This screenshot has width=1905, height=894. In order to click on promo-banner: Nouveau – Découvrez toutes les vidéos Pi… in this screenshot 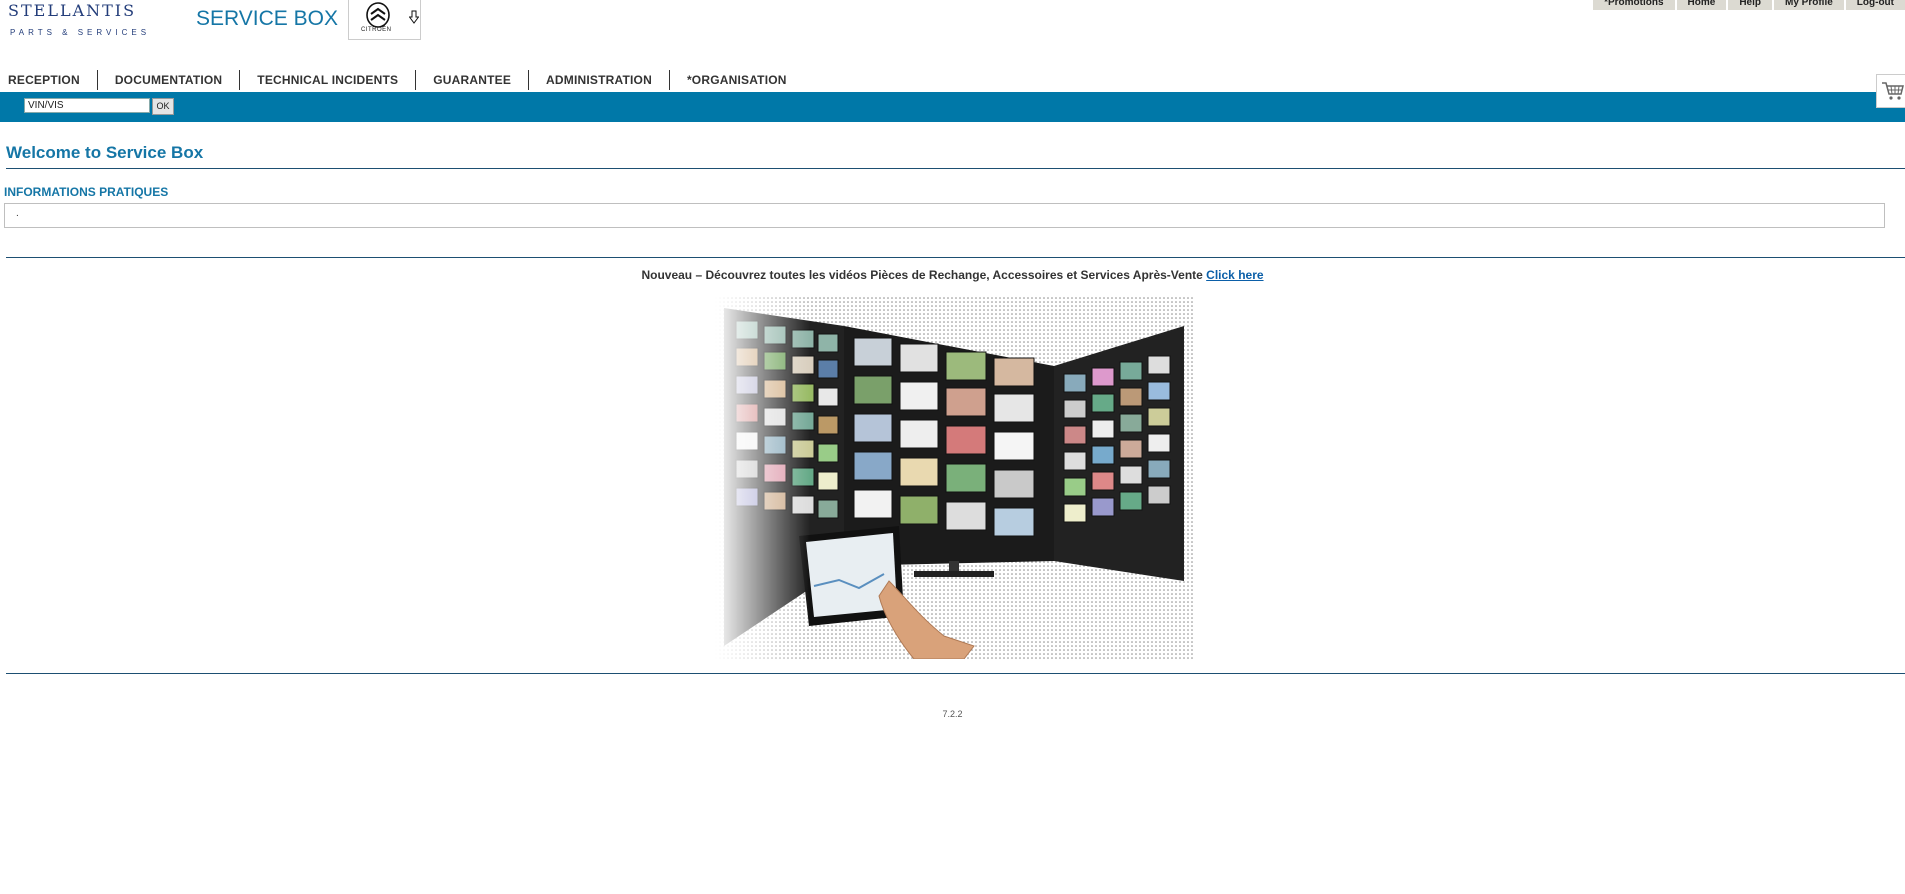, I will do `click(952, 275)`.